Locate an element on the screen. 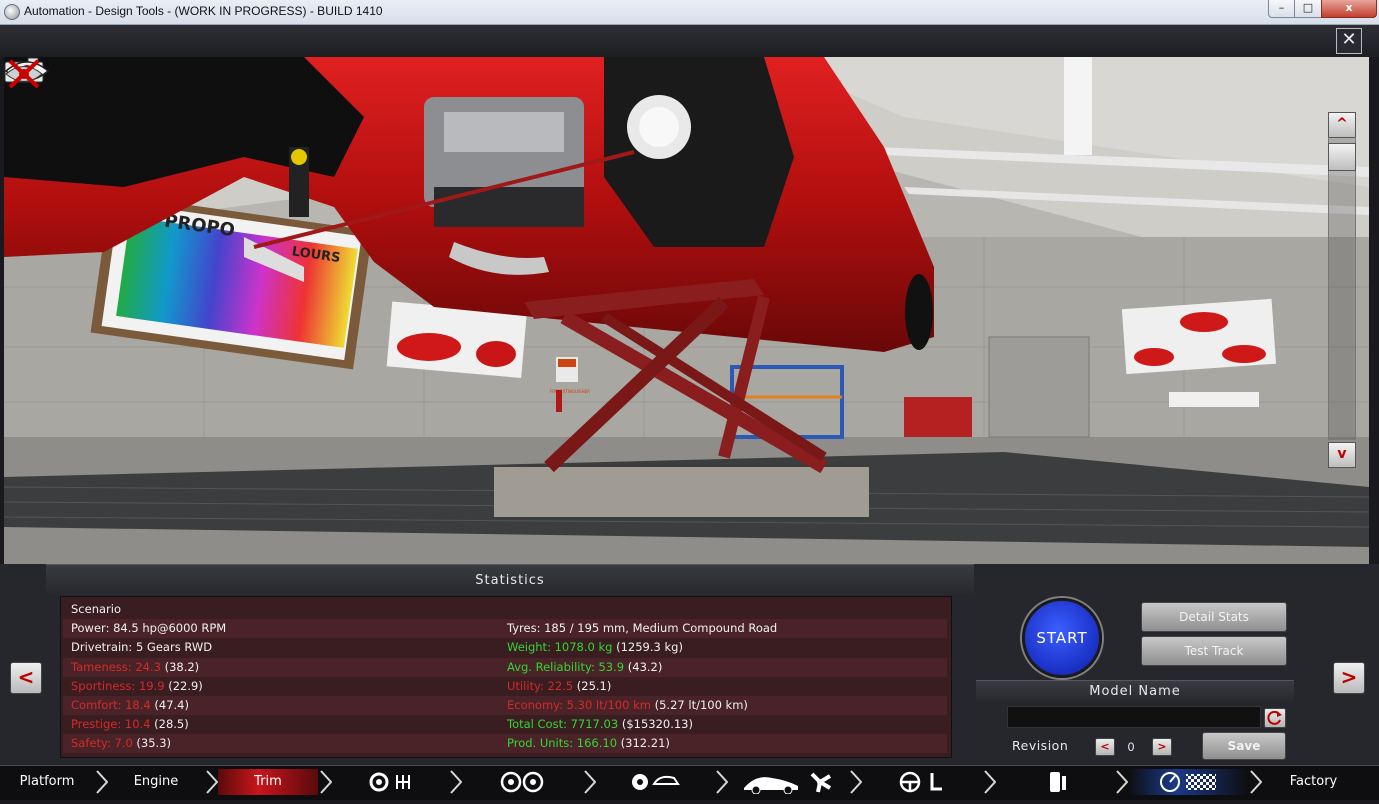 The image size is (1379, 804). step-test is located at coordinates (1188, 782).